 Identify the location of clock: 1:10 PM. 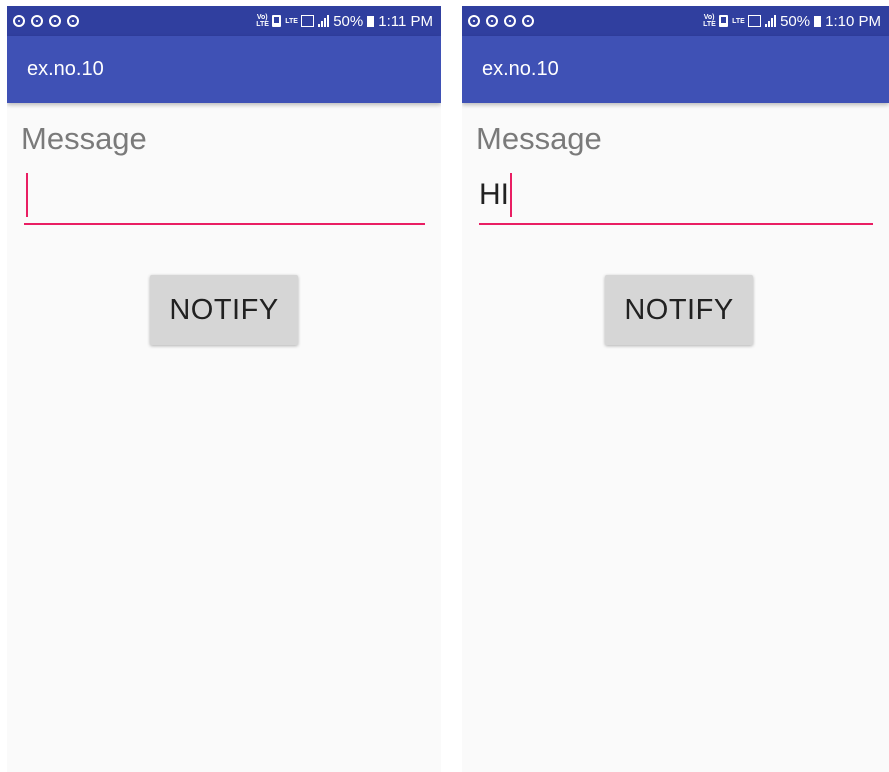
(853, 21).